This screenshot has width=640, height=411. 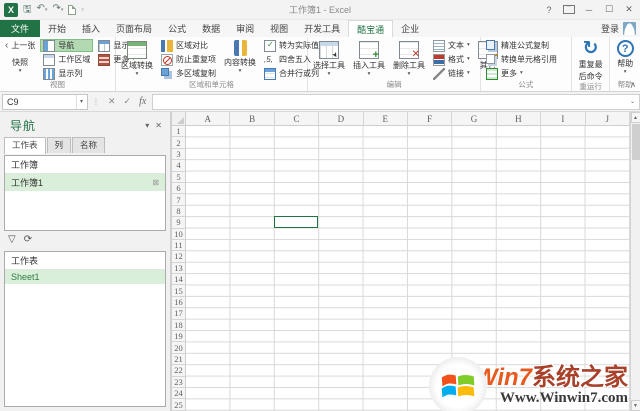 What do you see at coordinates (12, 240) in the screenshot?
I see `filter-icon: ▽` at bounding box center [12, 240].